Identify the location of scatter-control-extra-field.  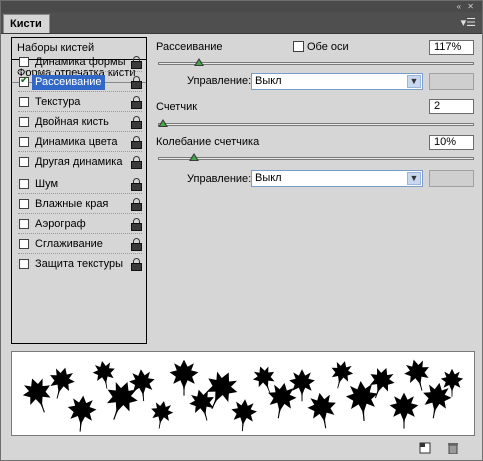
(451, 81).